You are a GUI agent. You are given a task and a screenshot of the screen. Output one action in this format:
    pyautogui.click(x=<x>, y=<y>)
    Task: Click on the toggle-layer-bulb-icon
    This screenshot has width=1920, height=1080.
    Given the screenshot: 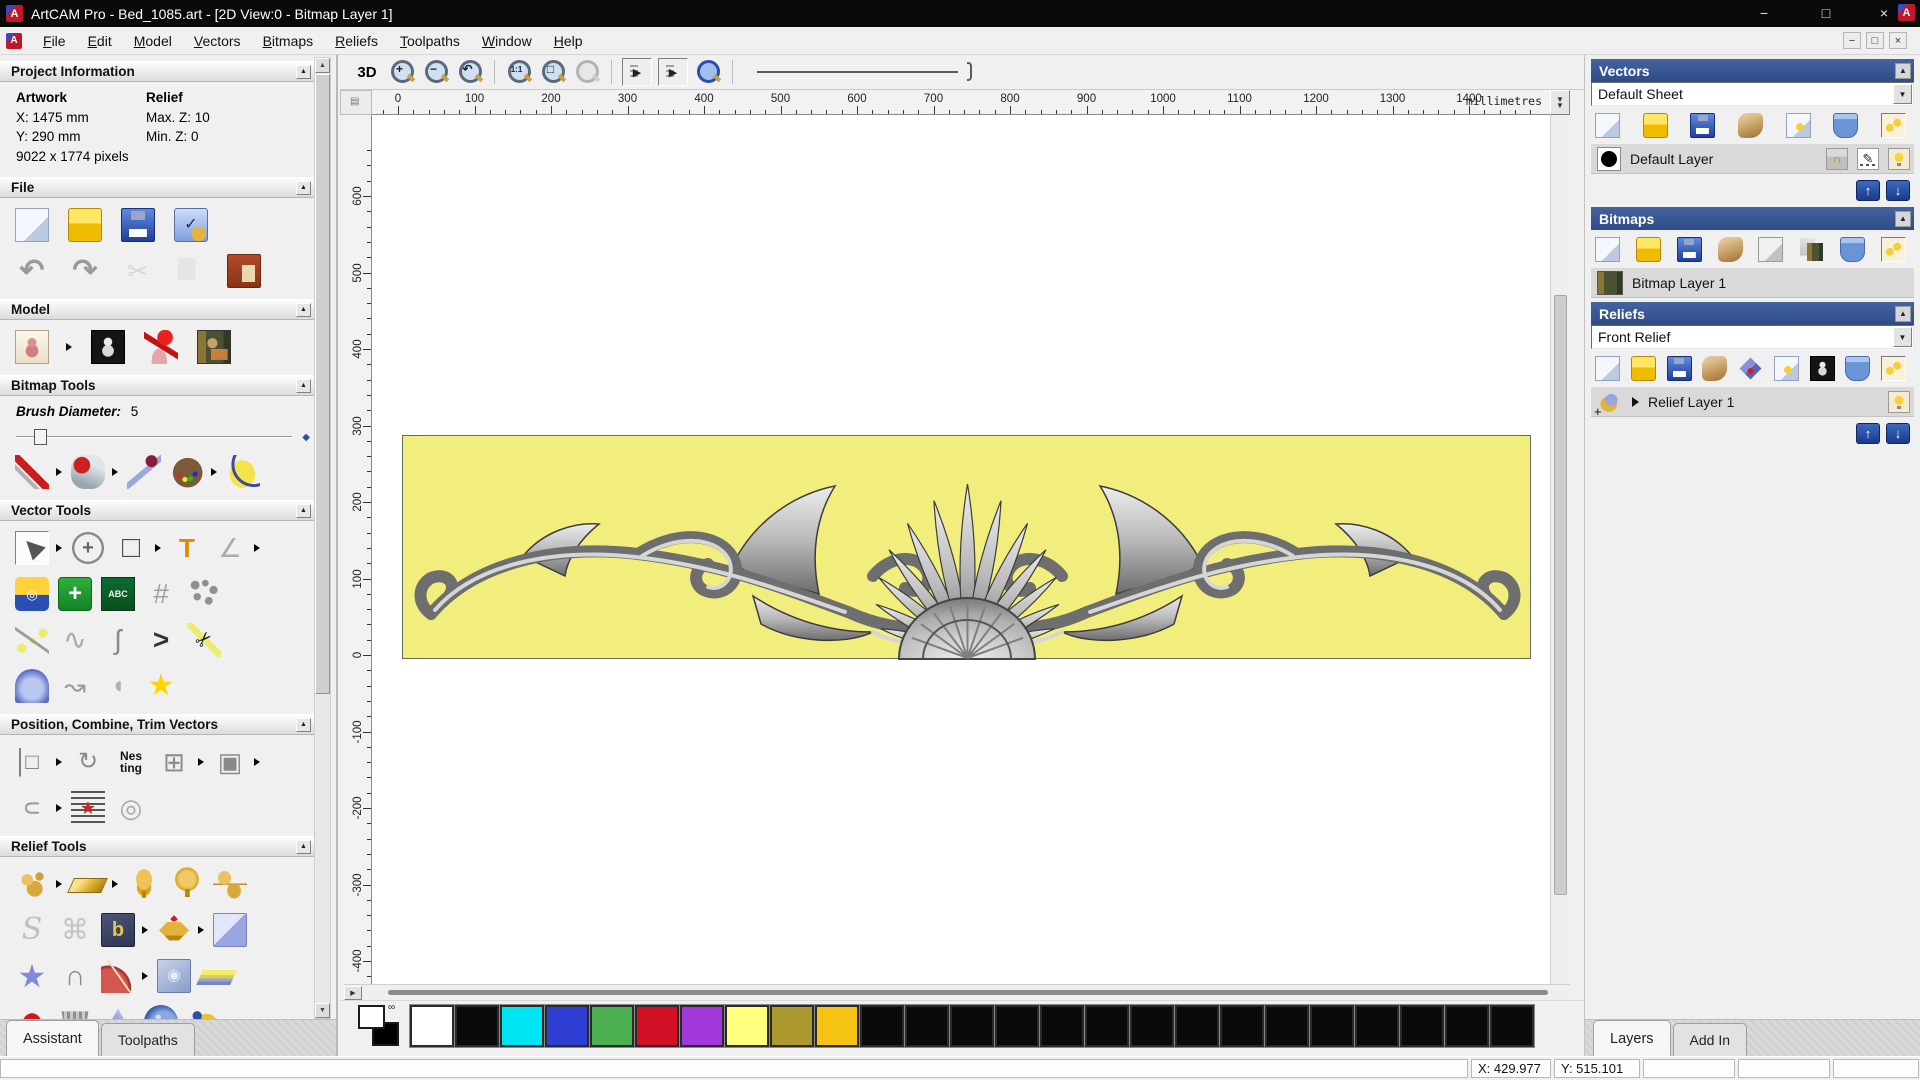 What is the action you would take?
    pyautogui.click(x=1798, y=125)
    